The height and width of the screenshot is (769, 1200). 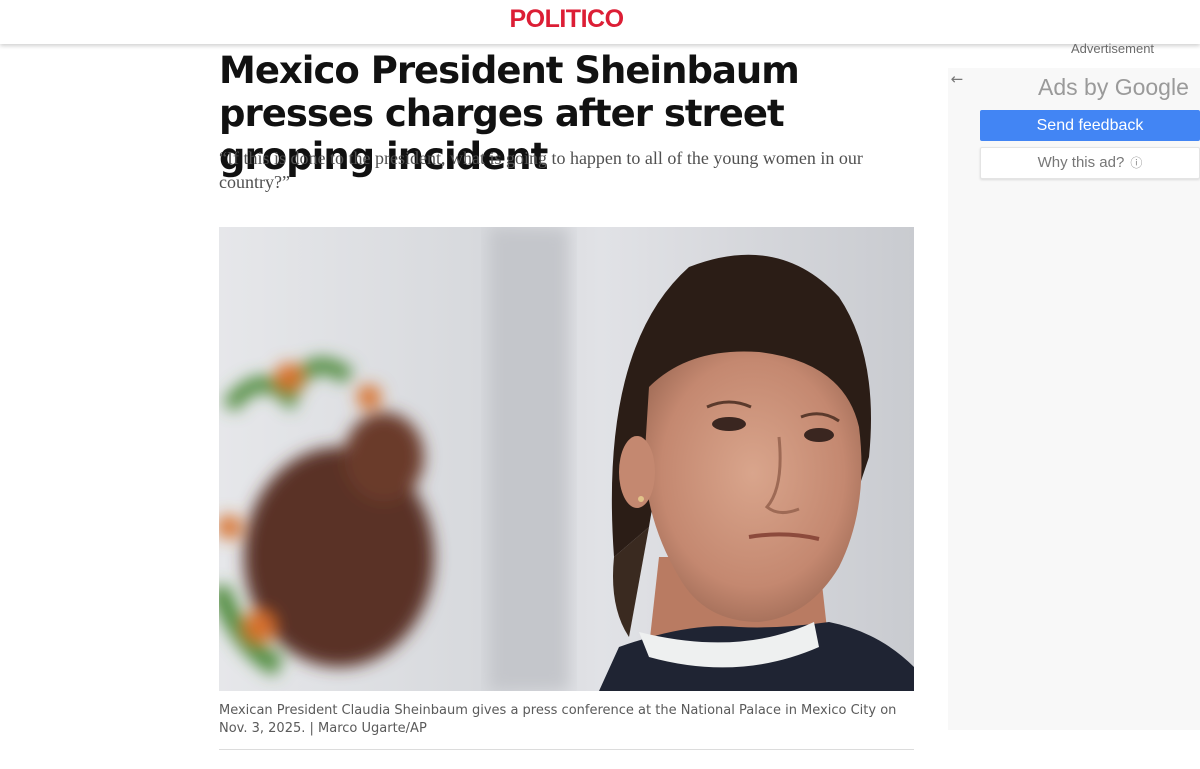 I want to click on send-feedback-button: Send feedback, so click(x=1090, y=125).